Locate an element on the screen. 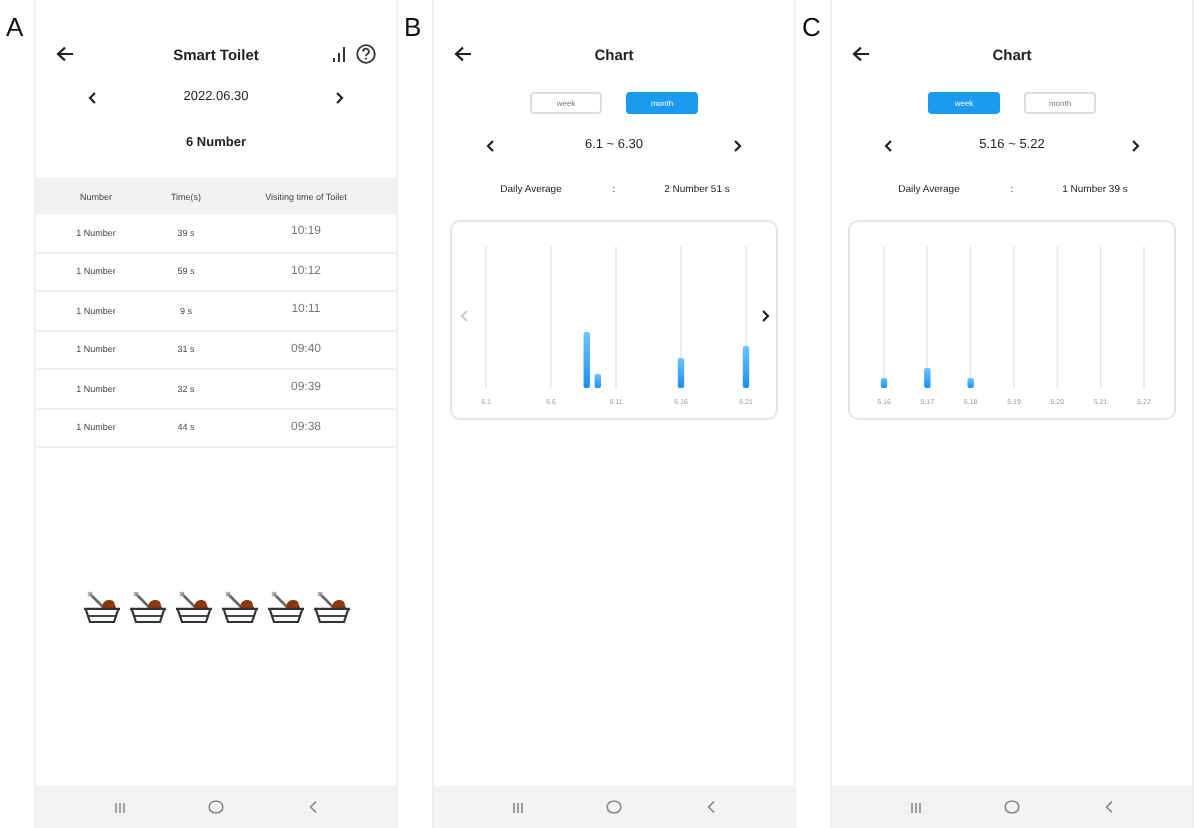 This screenshot has width=1194, height=828. panel-label: B is located at coordinates (413, 28).